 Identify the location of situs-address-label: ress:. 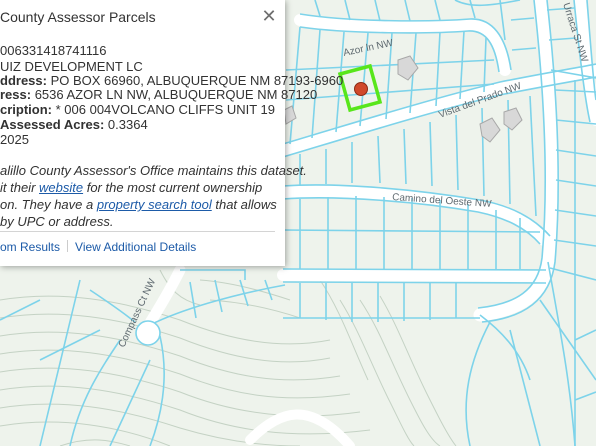
(16, 94).